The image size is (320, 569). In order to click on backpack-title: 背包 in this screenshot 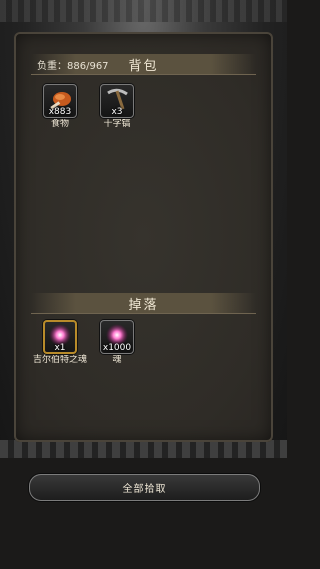, I will do `click(143, 66)`.